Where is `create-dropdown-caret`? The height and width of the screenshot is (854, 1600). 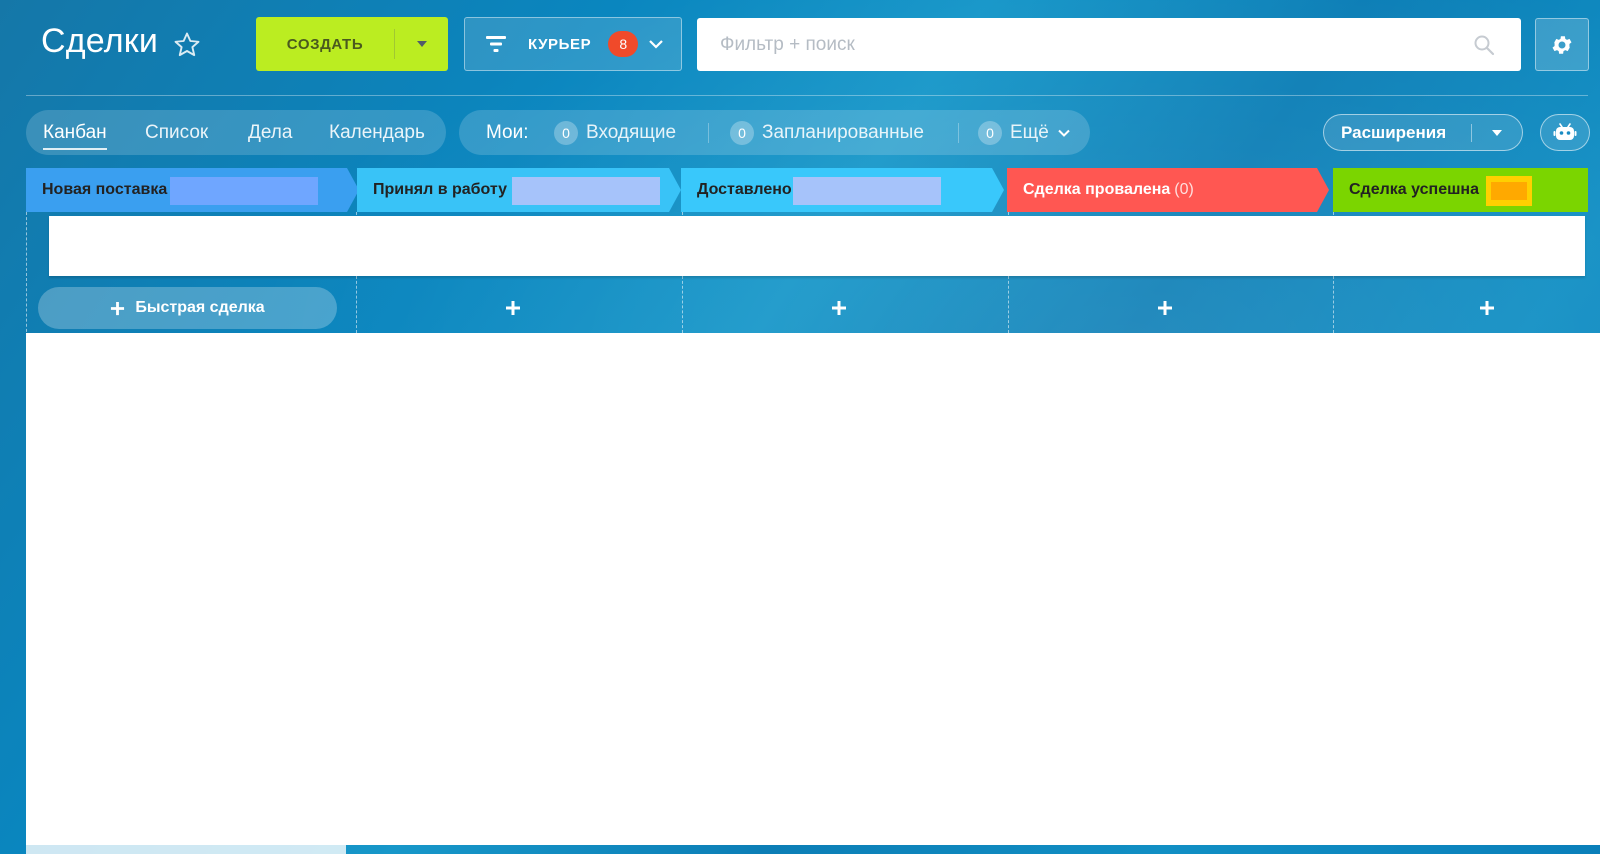 create-dropdown-caret is located at coordinates (421, 44).